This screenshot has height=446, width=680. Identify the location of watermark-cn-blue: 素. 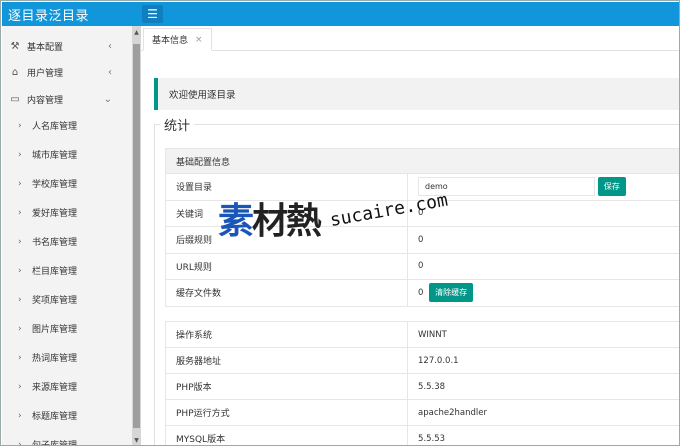
(236, 221).